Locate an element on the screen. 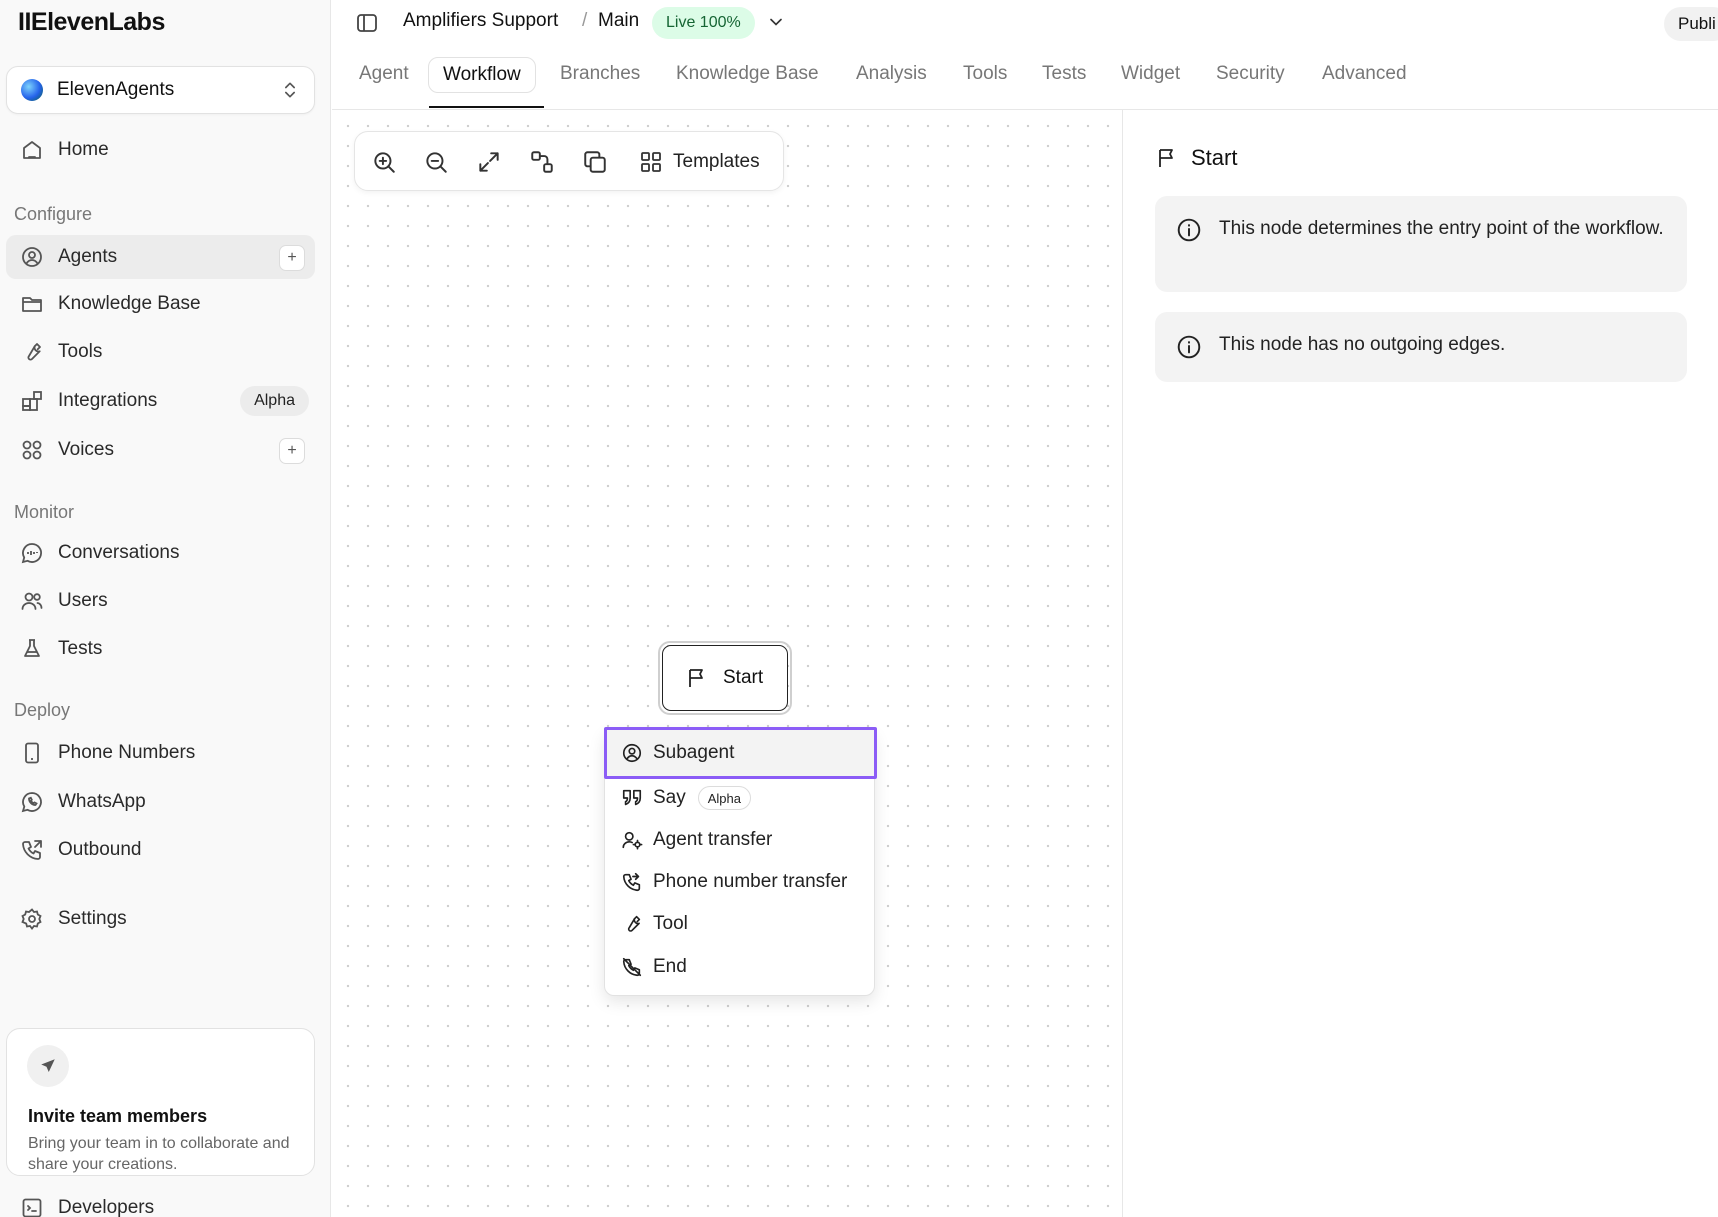 Image resolution: width=1718 pixels, height=1217 pixels. info-no-edges: This node has no outgoing edges. is located at coordinates (1421, 347).